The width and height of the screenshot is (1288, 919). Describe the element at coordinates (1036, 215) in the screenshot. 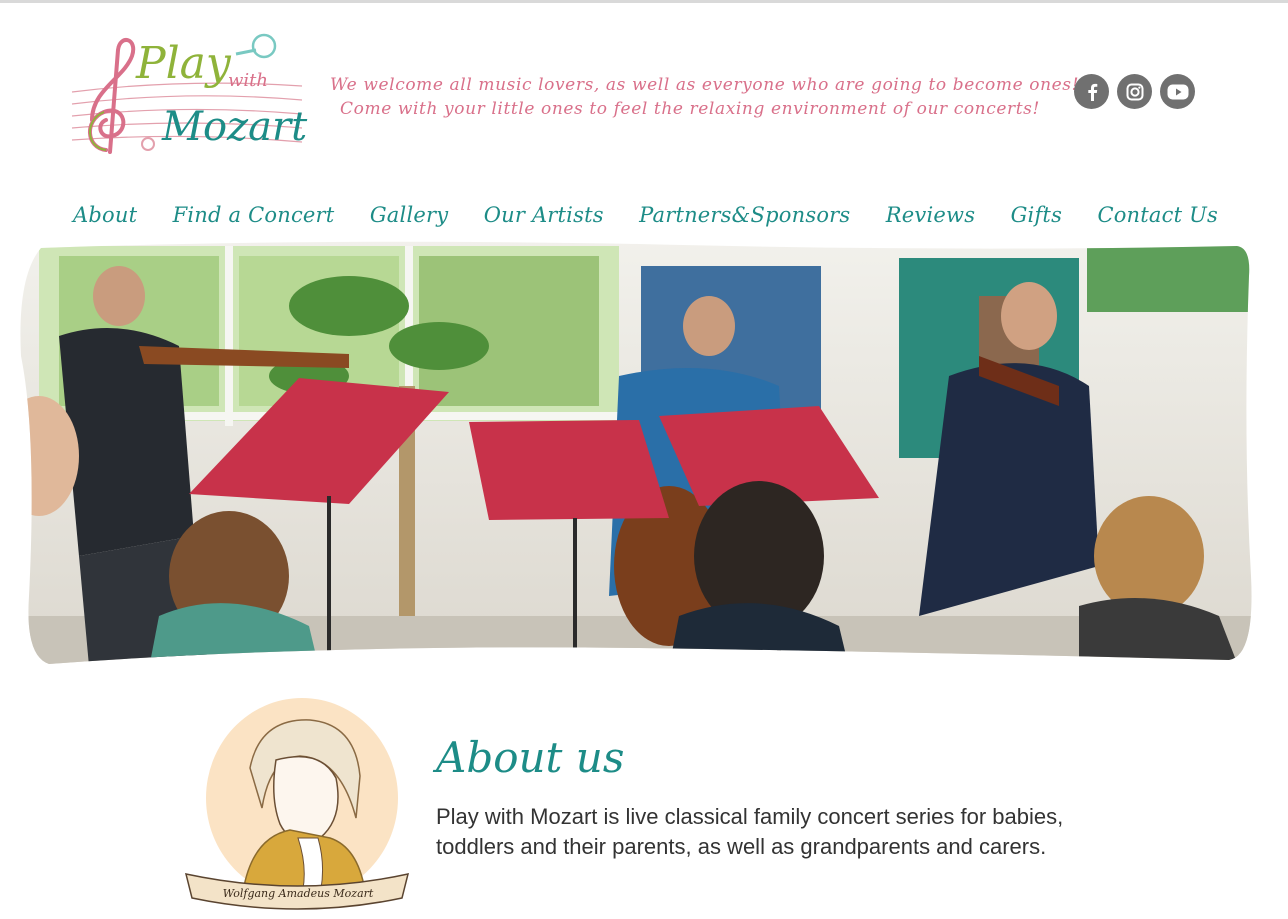

I see `nav-gifts: Gifts` at that location.